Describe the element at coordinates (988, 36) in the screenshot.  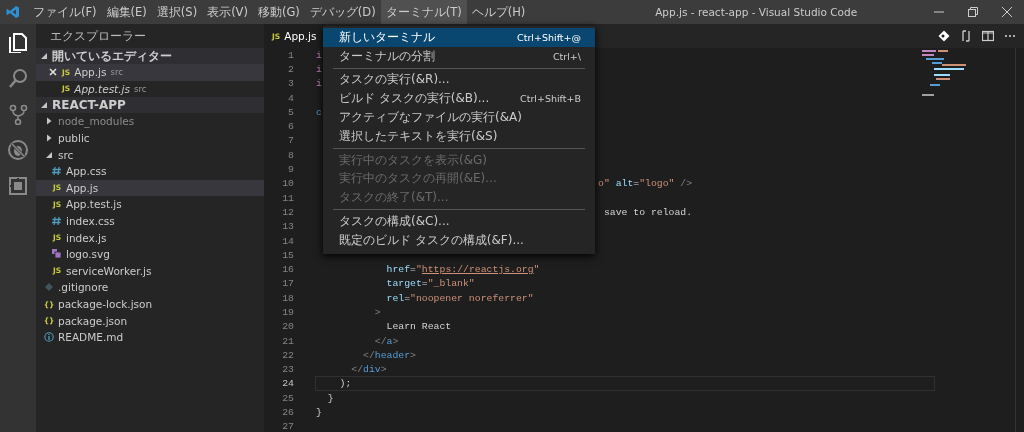
I see `split-editor-icon` at that location.